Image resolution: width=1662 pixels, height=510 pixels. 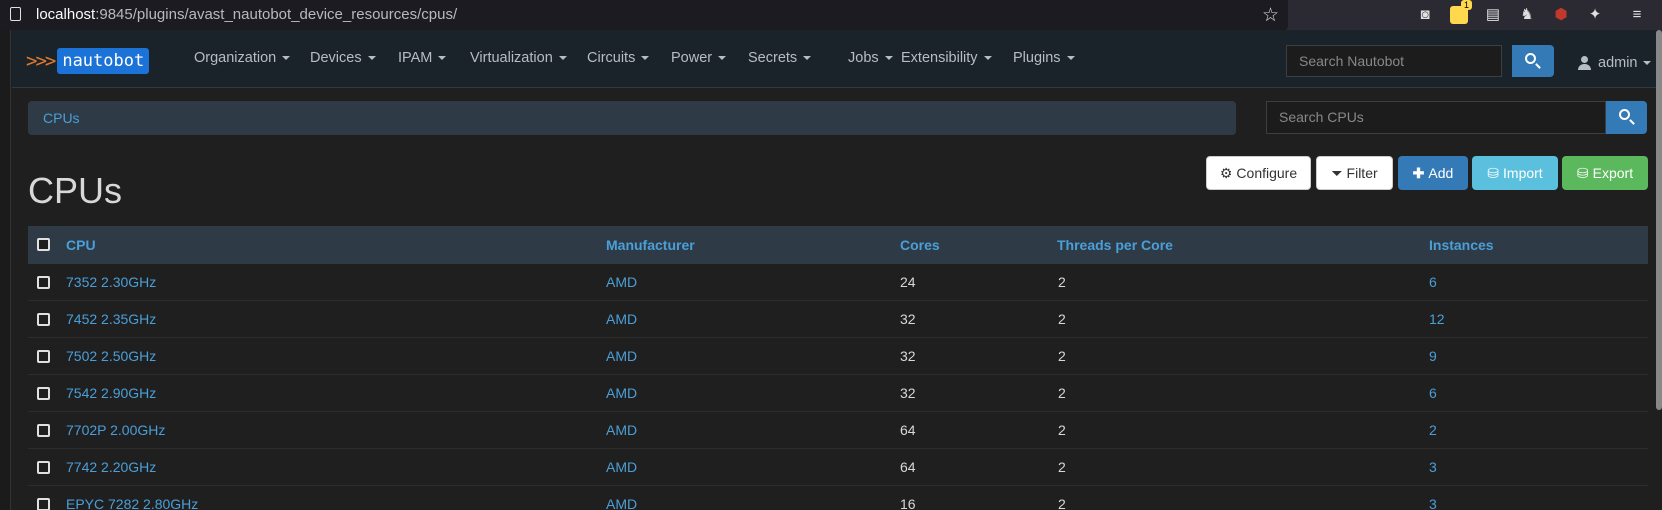 I want to click on breadcrumb-cpus: CPUs, so click(x=61, y=118).